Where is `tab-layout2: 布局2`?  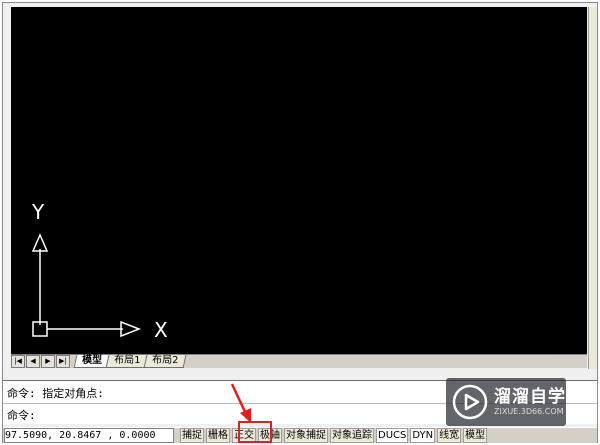
tab-layout2: 布局2 is located at coordinates (165, 361).